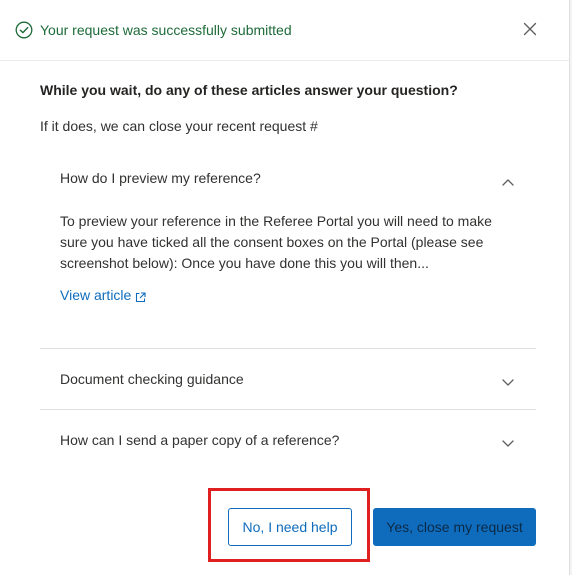  What do you see at coordinates (160, 178) in the screenshot?
I see `article-title: How do I preview my reference?` at bounding box center [160, 178].